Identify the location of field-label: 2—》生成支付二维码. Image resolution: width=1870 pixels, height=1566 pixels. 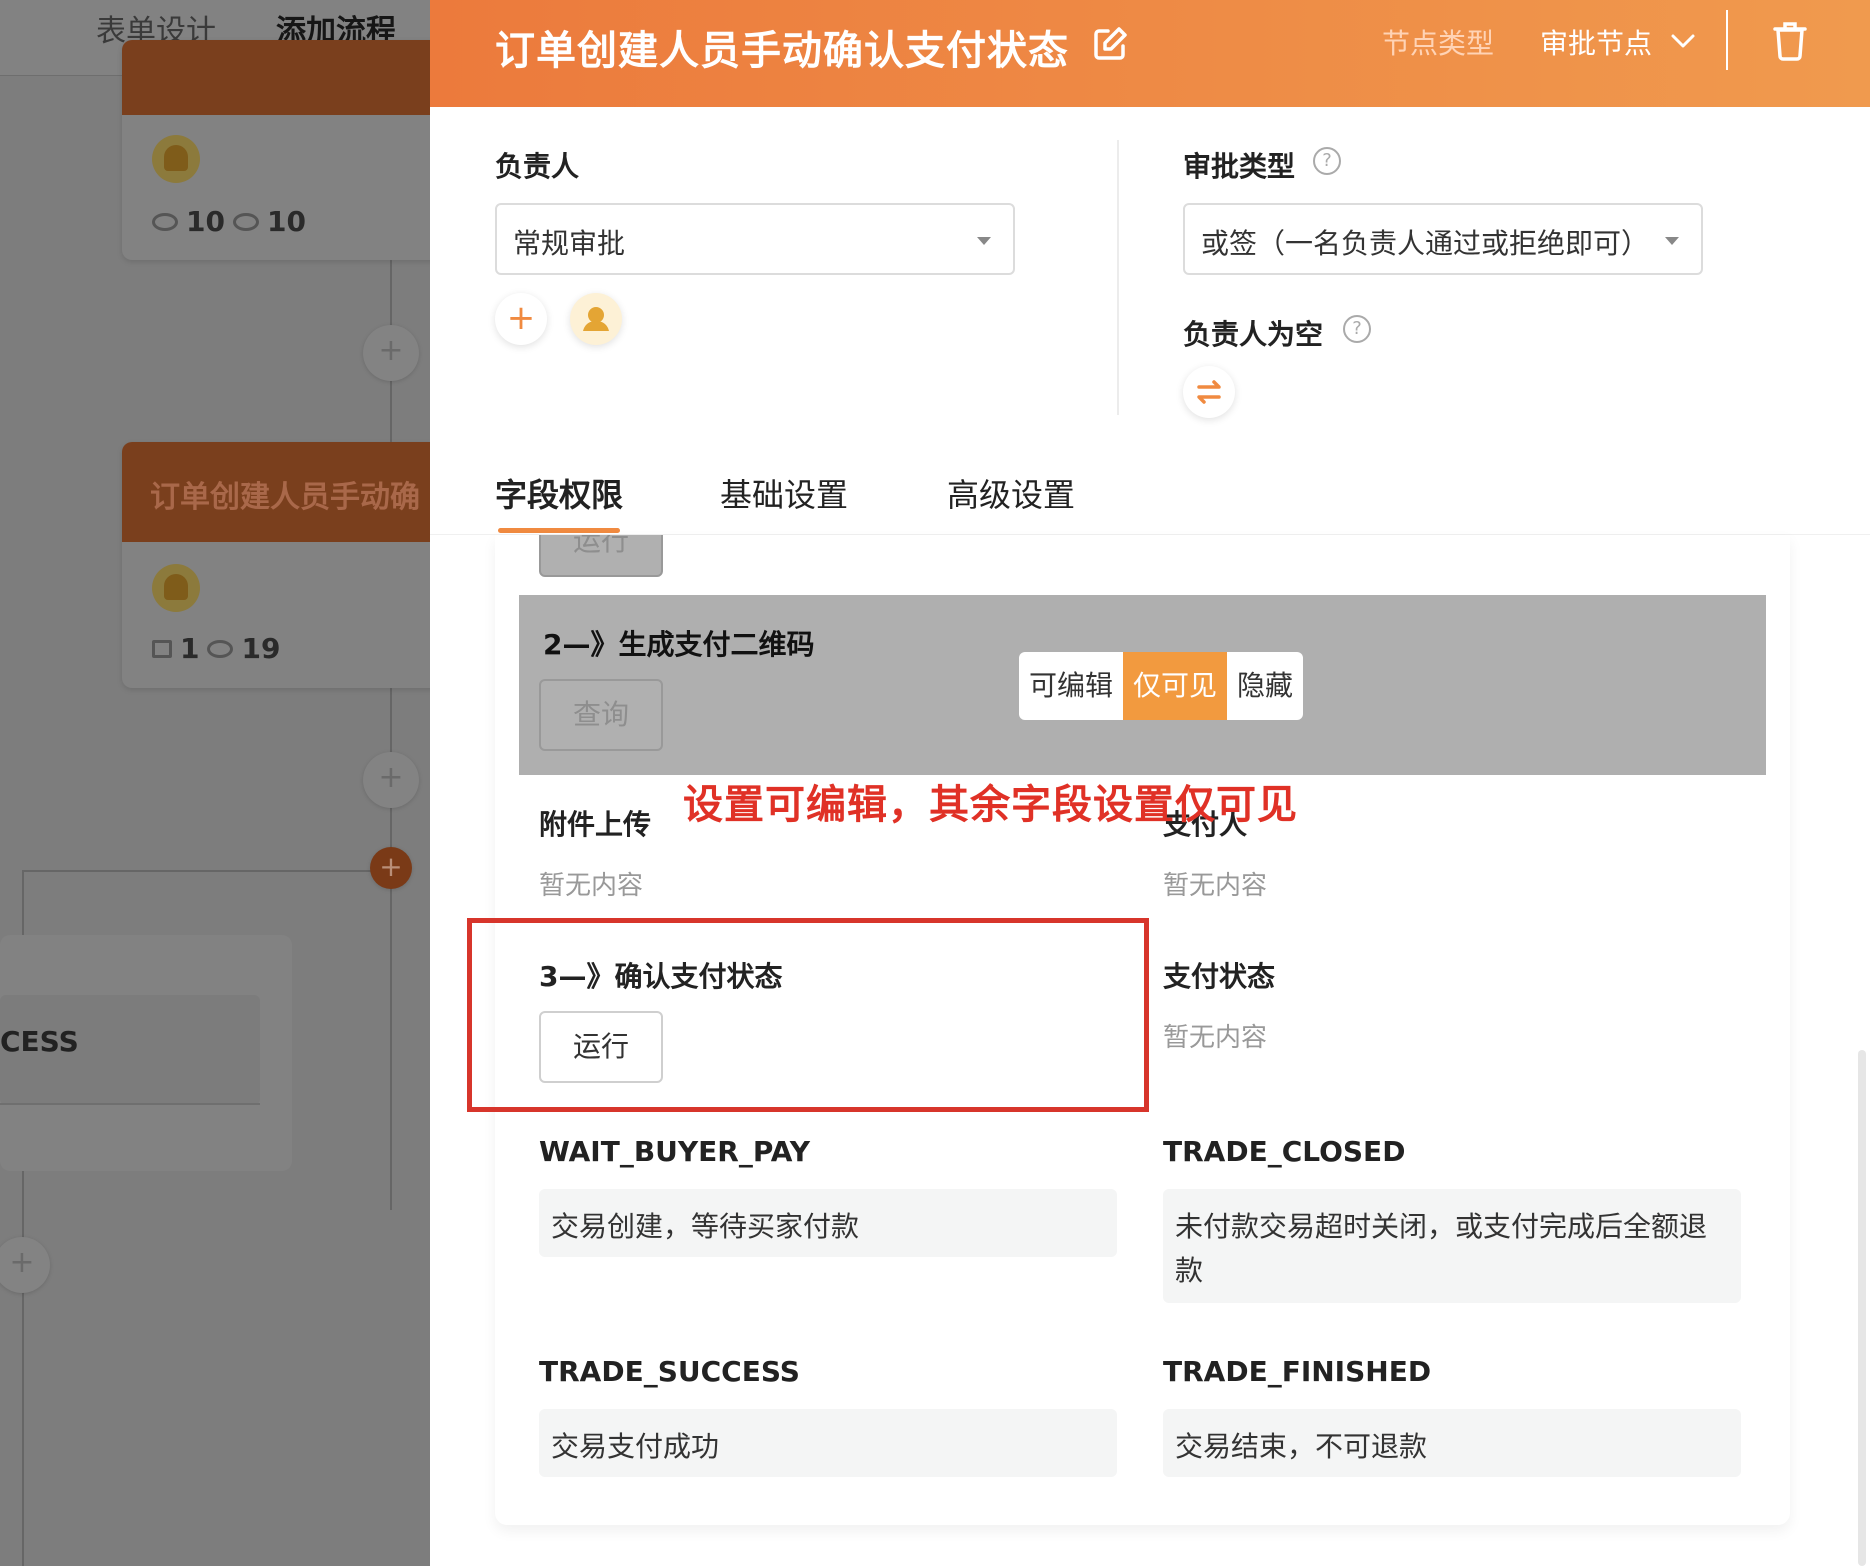
(679, 644).